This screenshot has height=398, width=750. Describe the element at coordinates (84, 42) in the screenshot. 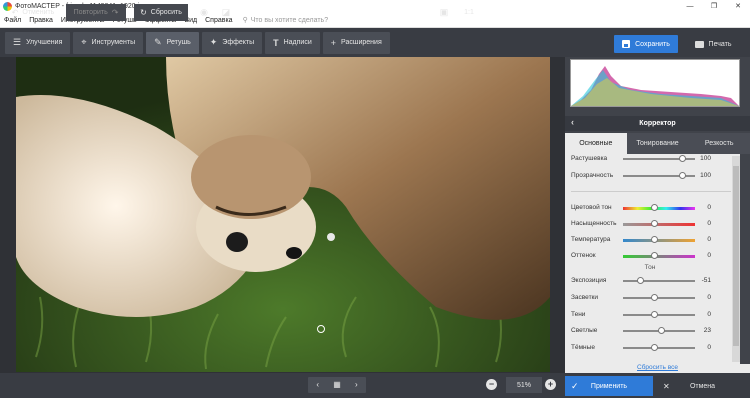

I see `crop-icon: ⌖` at that location.